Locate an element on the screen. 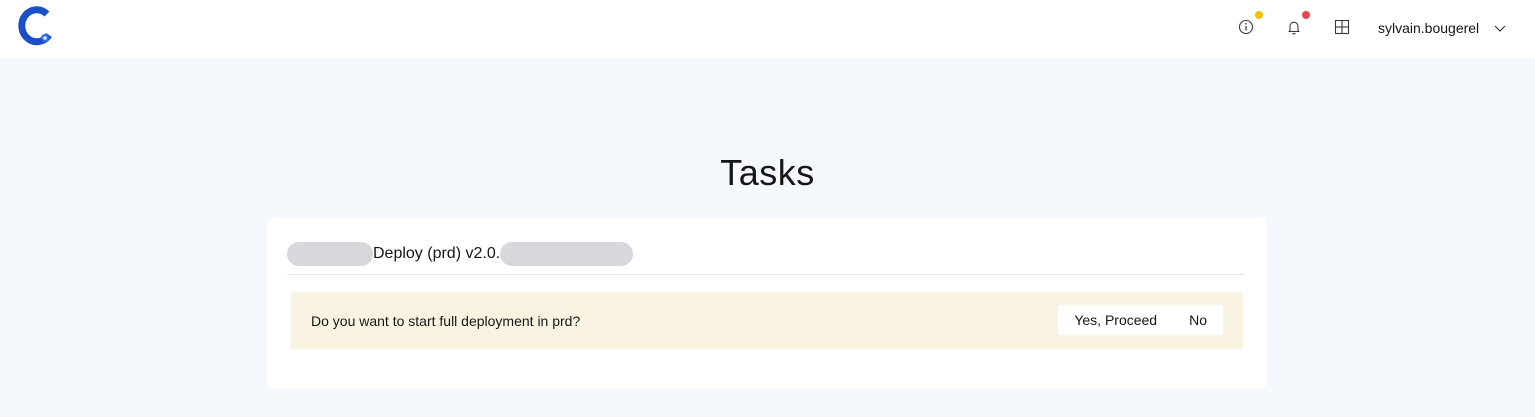 The width and height of the screenshot is (1535, 417). chevron-down-icon is located at coordinates (1500, 28).